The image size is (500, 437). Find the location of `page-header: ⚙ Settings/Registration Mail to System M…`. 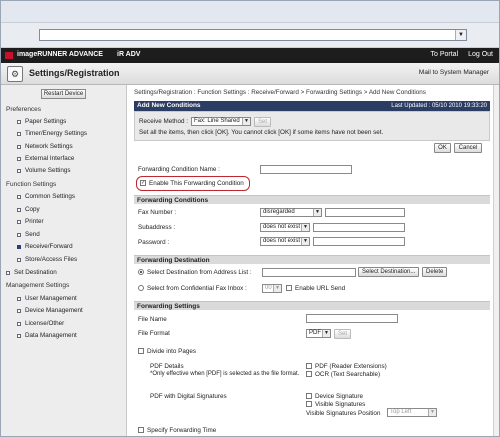

page-header: ⚙ Settings/Registration Mail to System M… is located at coordinates (250, 74).